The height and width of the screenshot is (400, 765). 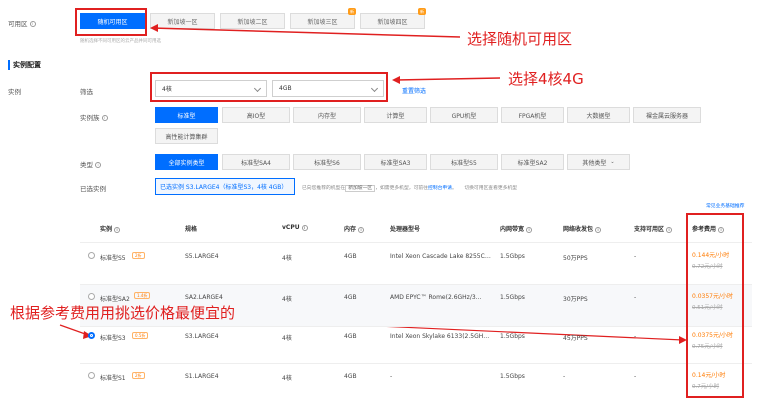 What do you see at coordinates (202, 256) in the screenshot?
I see `row-spec: S5.LARGE4` at bounding box center [202, 256].